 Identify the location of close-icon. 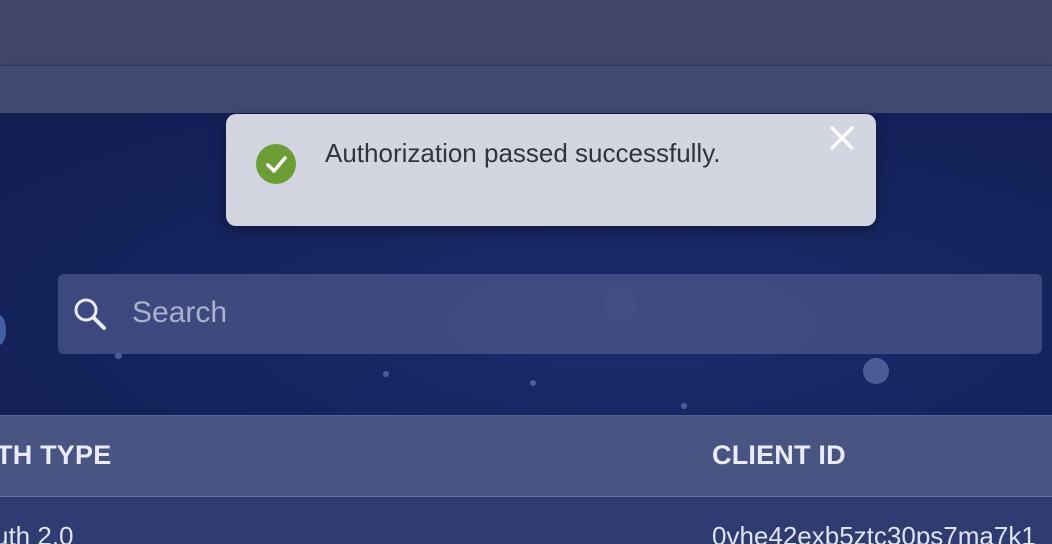
(842, 138).